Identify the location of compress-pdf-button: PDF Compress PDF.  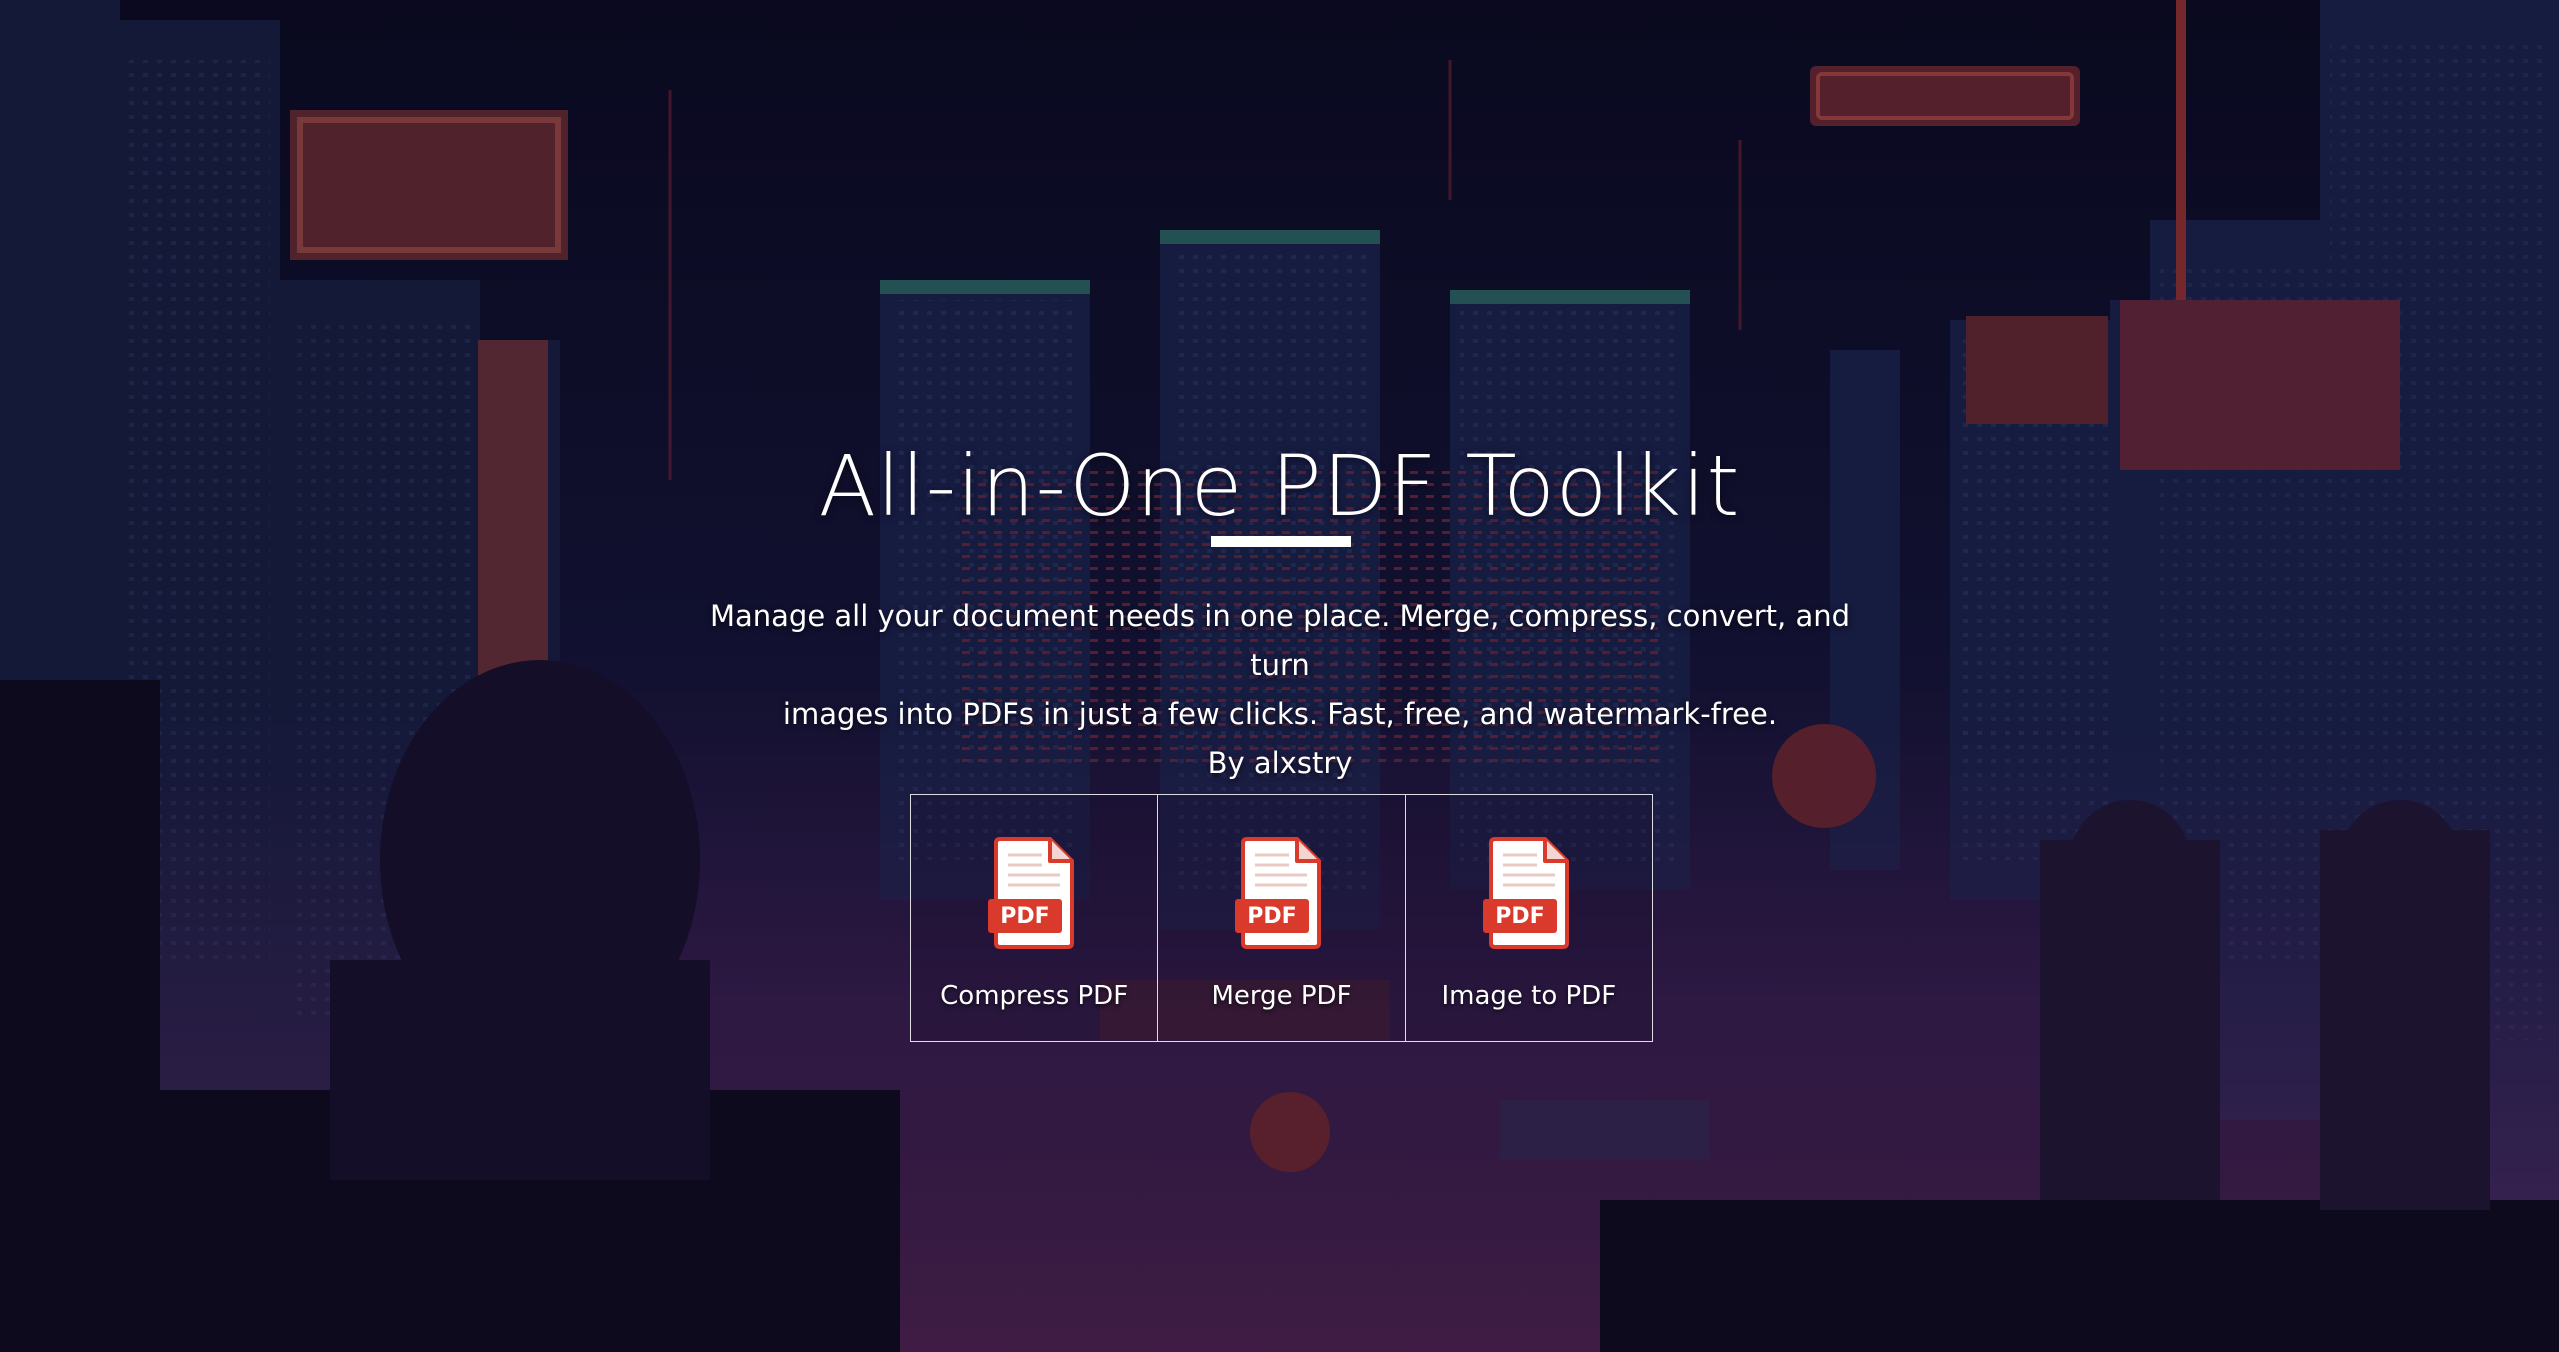
(1035, 918).